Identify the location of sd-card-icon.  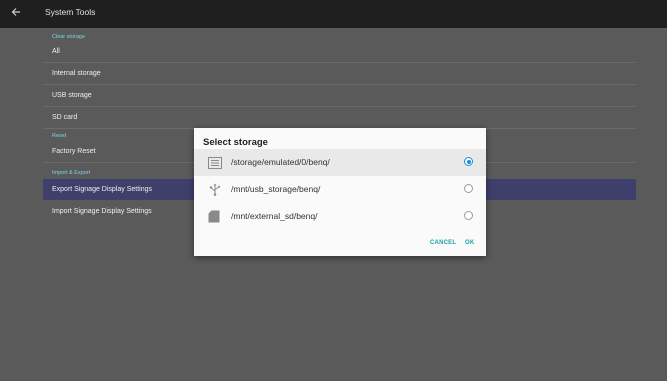
(215, 216).